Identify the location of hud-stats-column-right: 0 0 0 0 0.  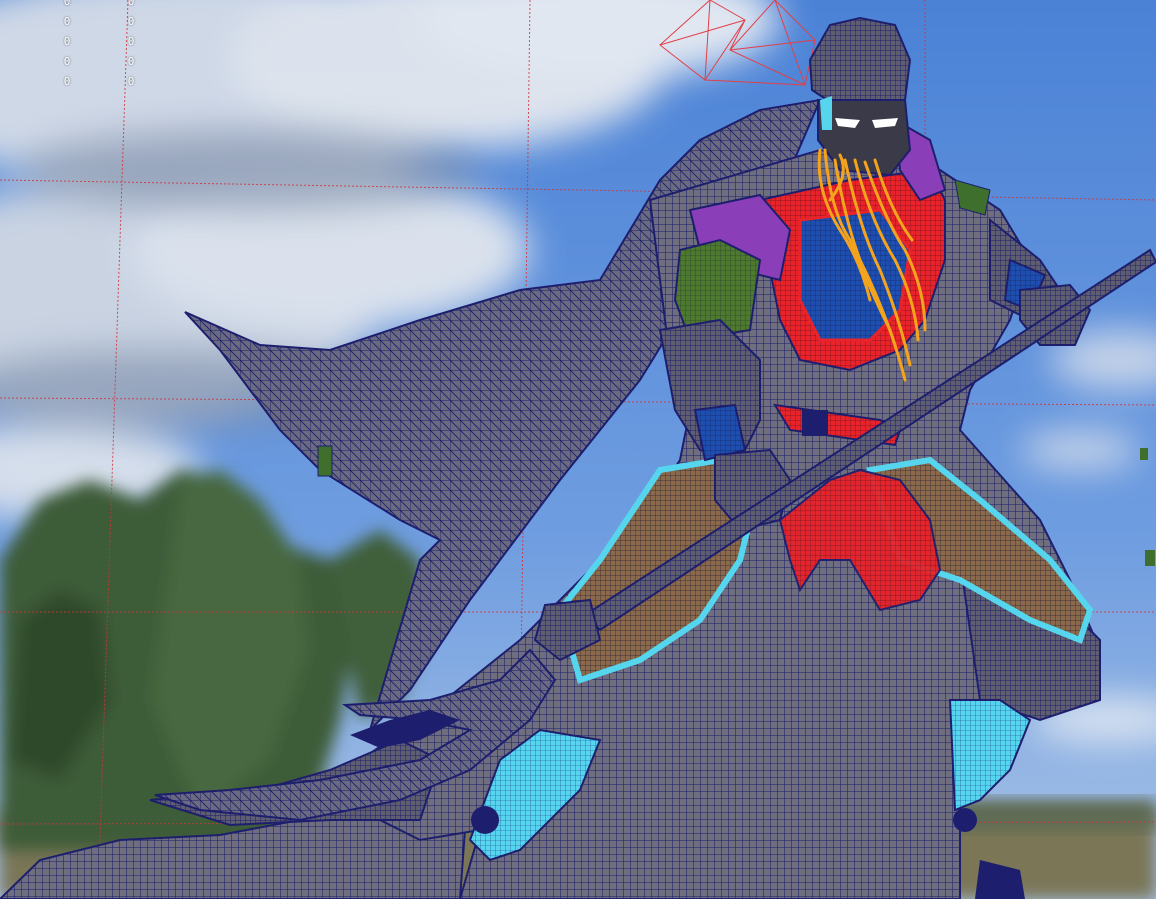
(131, 44).